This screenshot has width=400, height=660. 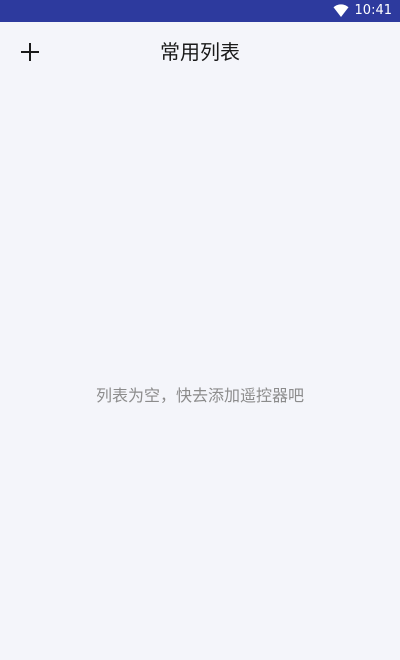 What do you see at coordinates (200, 11) in the screenshot?
I see `status-bar: 10:41` at bounding box center [200, 11].